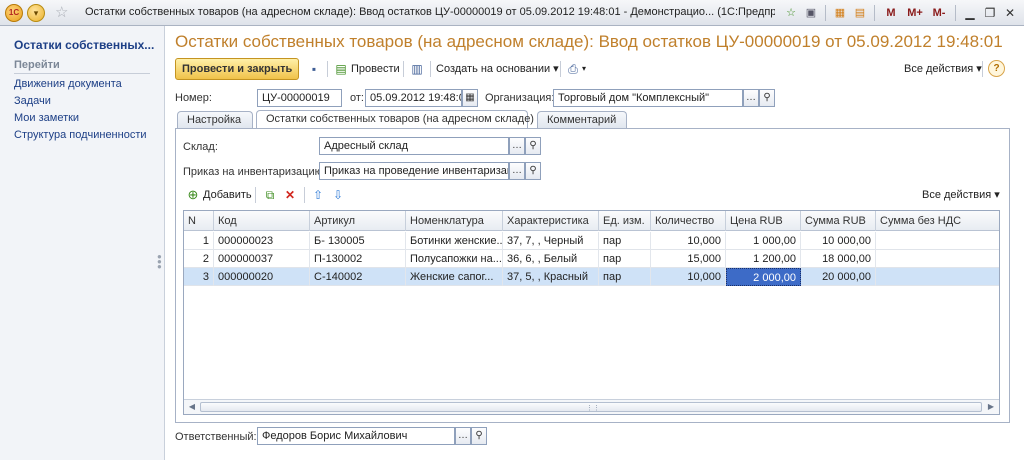 The width and height of the screenshot is (1024, 460). I want to click on column-header-code: Код, so click(262, 221).